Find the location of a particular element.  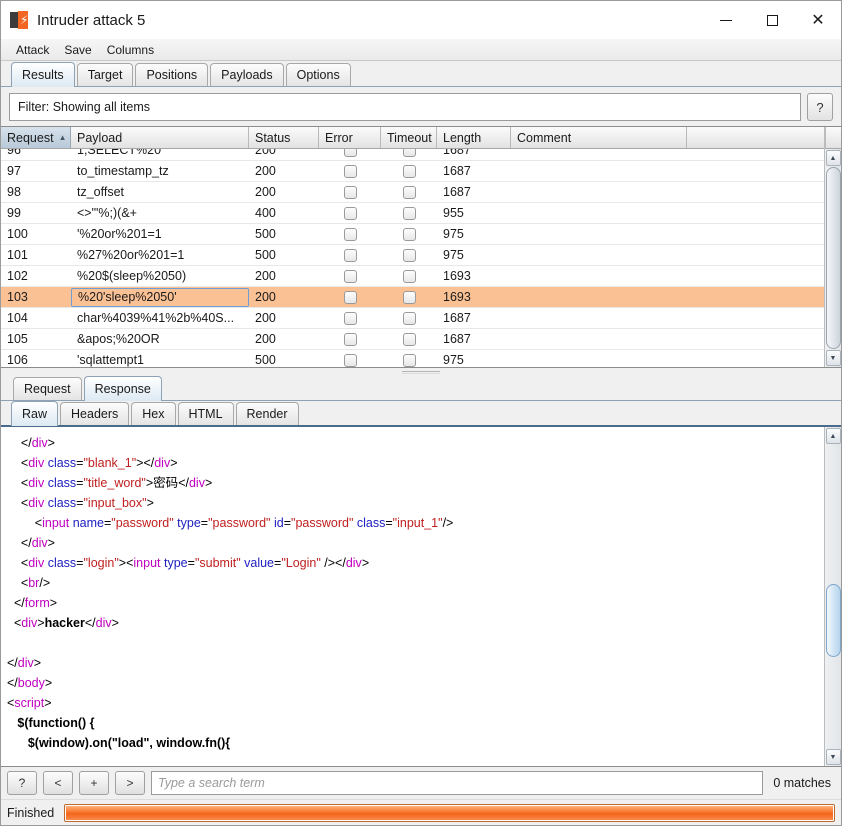

menu-item-columns: Columns is located at coordinates (130, 50).